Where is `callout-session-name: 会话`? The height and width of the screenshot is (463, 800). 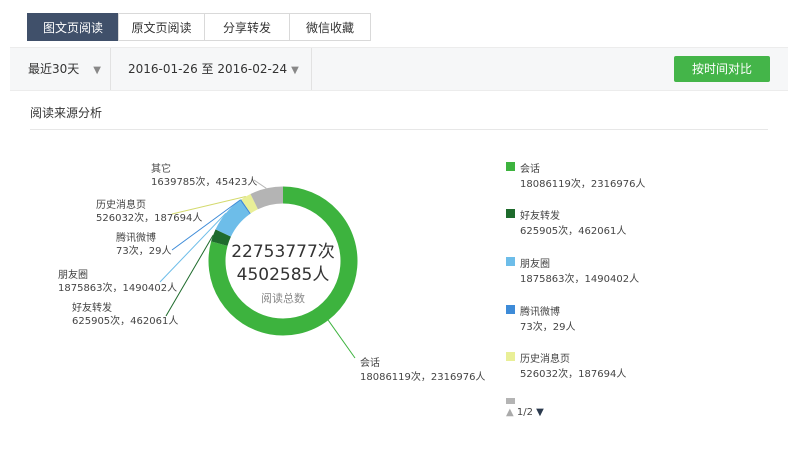
callout-session-name: 会话 is located at coordinates (370, 362).